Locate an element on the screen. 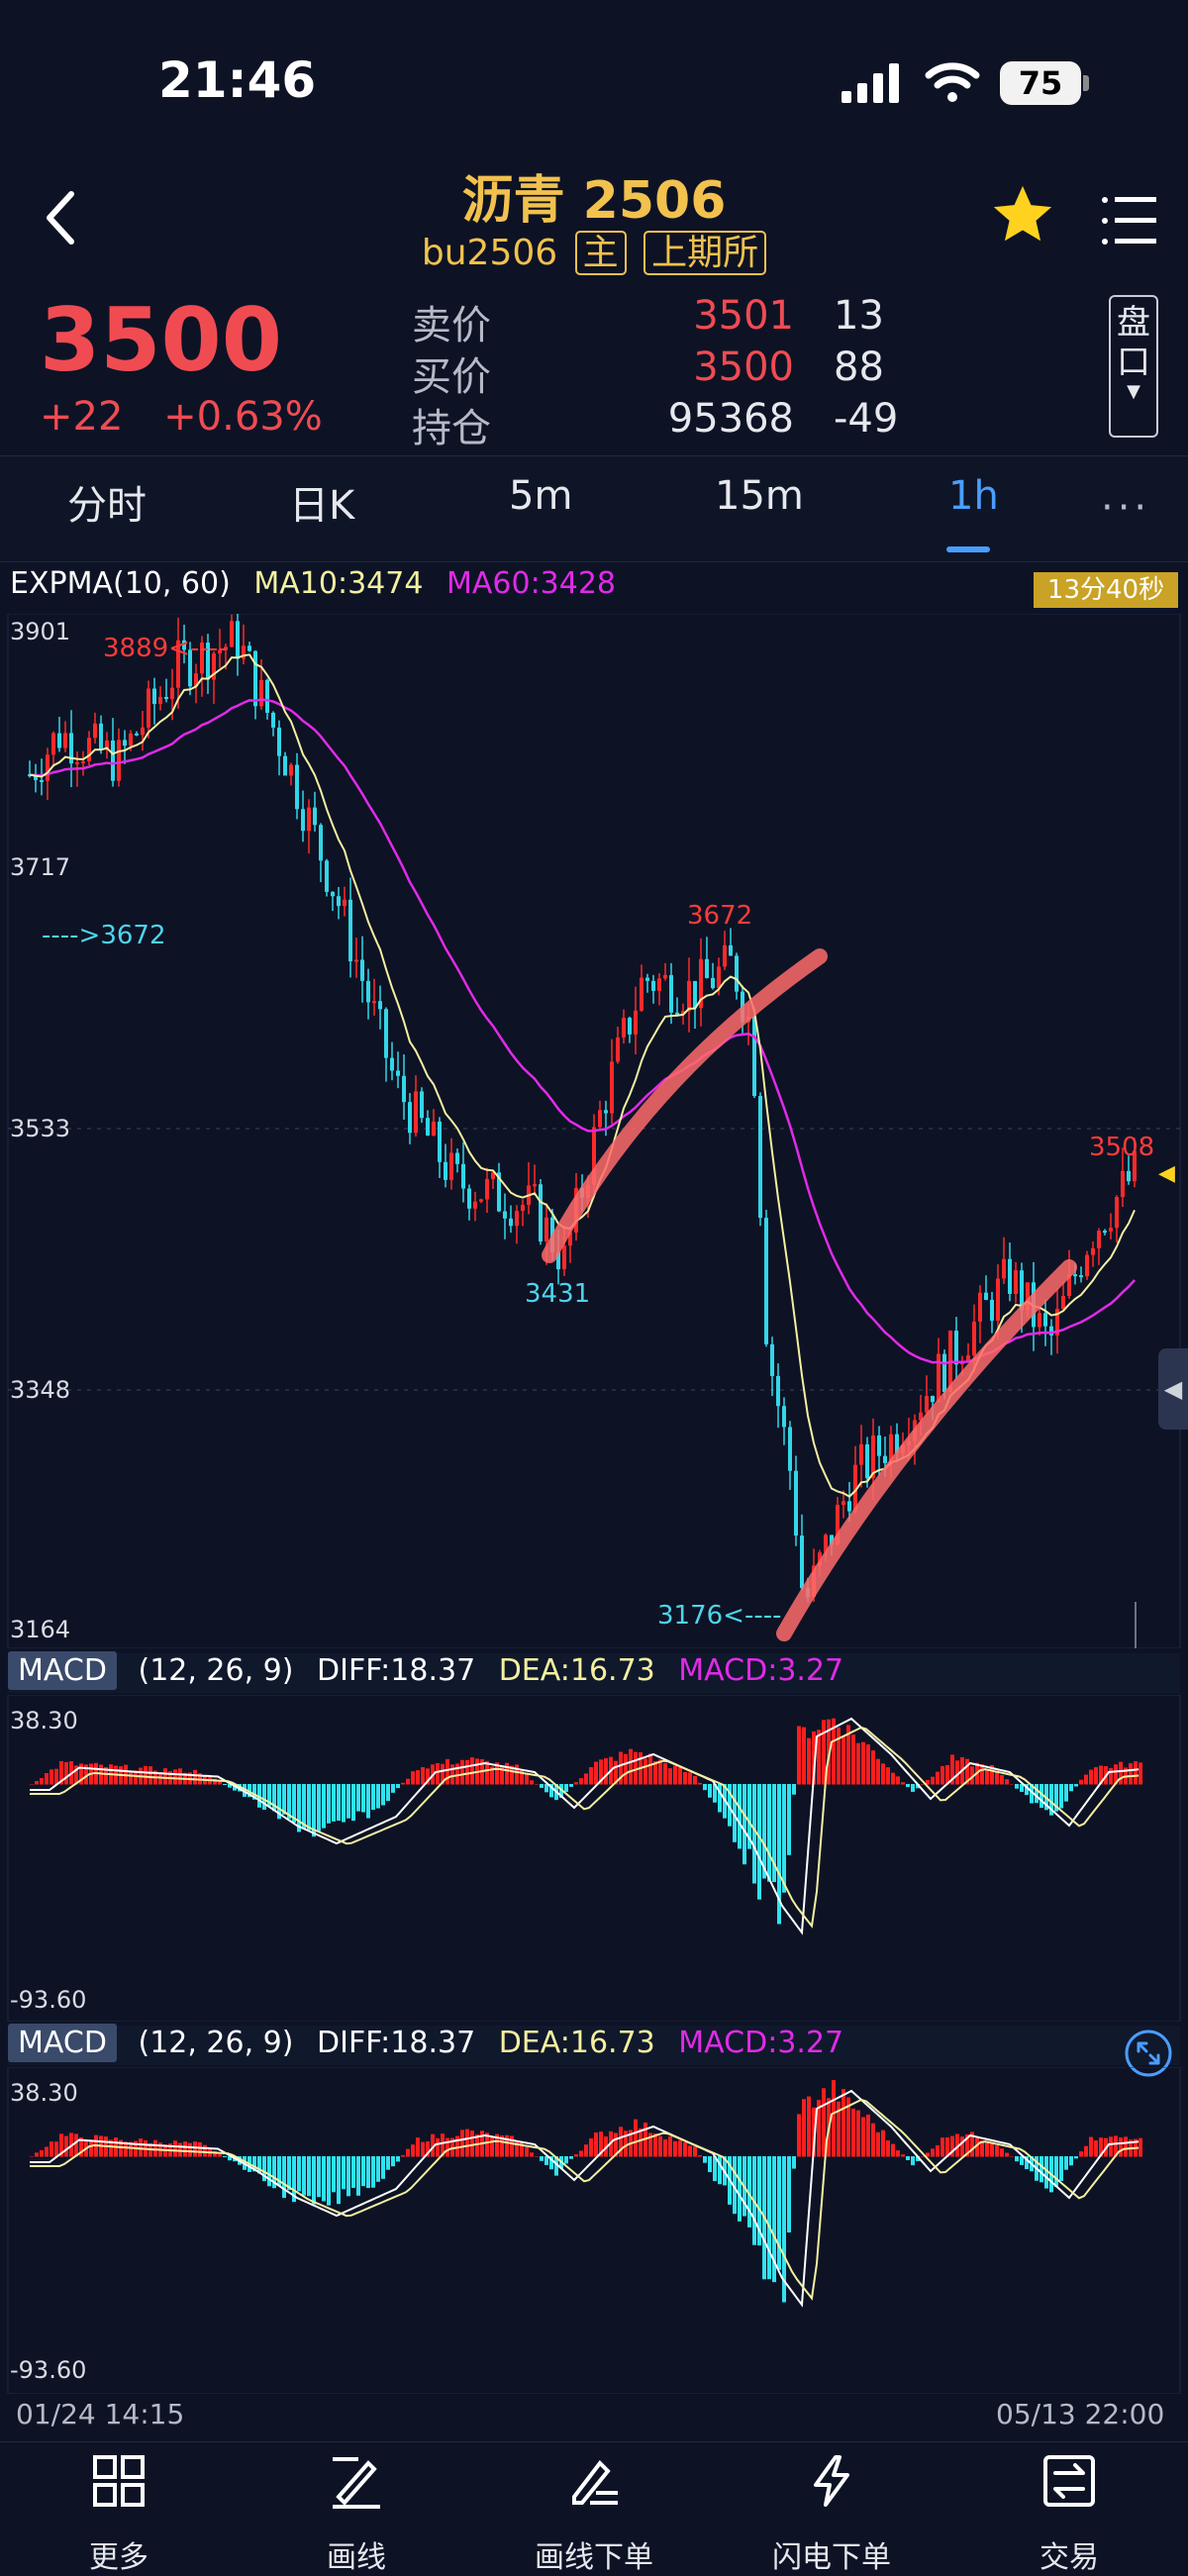  tab-daily-k: 日K is located at coordinates (321, 502).